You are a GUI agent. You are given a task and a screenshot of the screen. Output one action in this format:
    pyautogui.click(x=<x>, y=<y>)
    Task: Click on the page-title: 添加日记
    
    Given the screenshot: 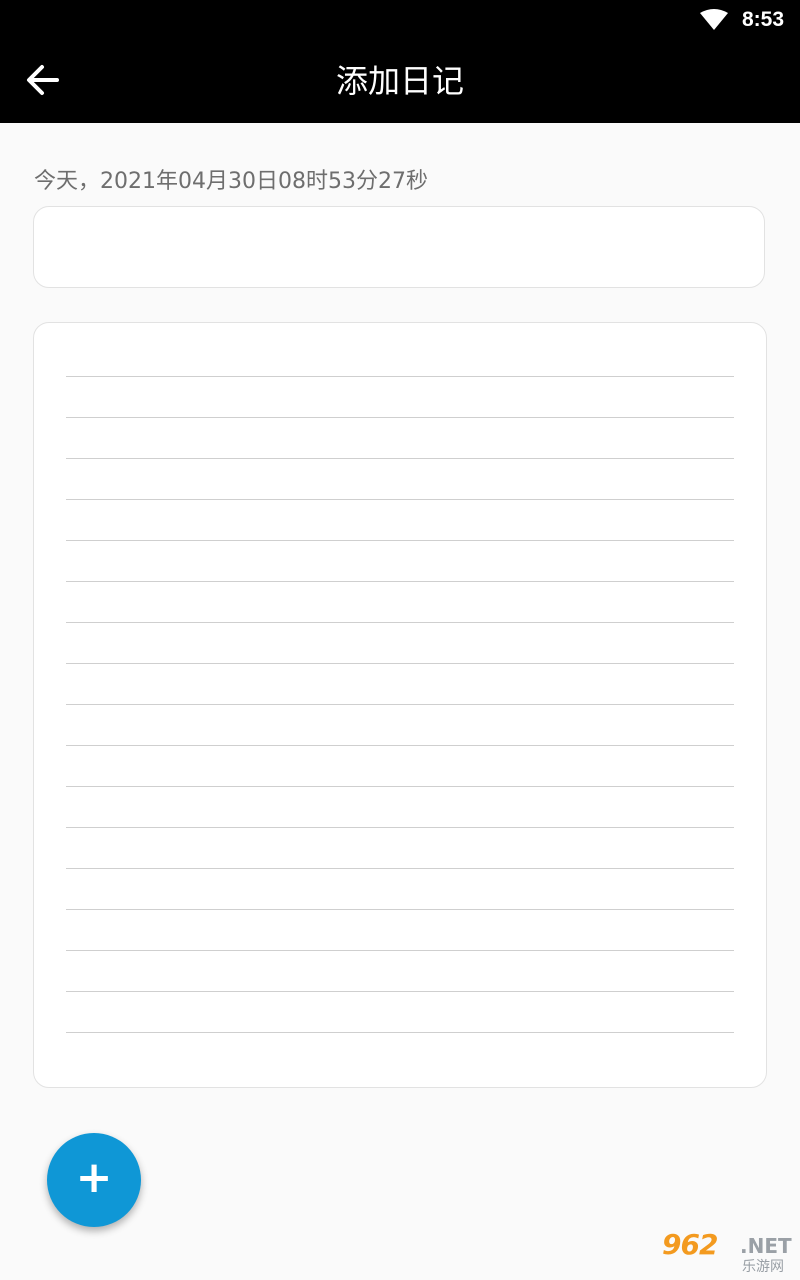 What is the action you would take?
    pyautogui.click(x=399, y=81)
    